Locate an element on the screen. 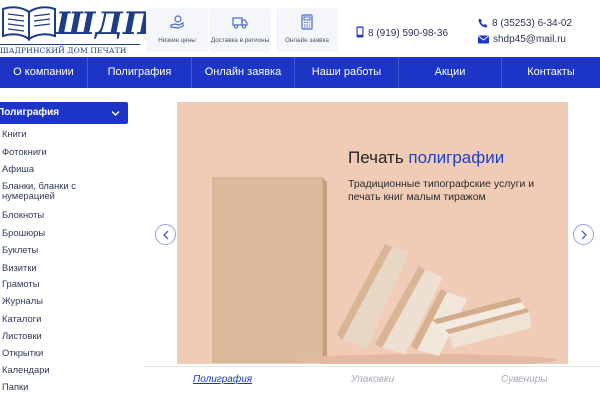 Image resolution: width=600 pixels, height=400 pixels. phone-icon is located at coordinates (483, 23).